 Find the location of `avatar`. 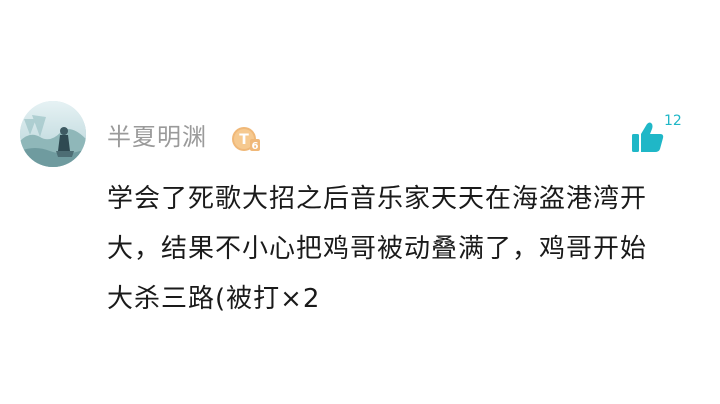

avatar is located at coordinates (53, 134).